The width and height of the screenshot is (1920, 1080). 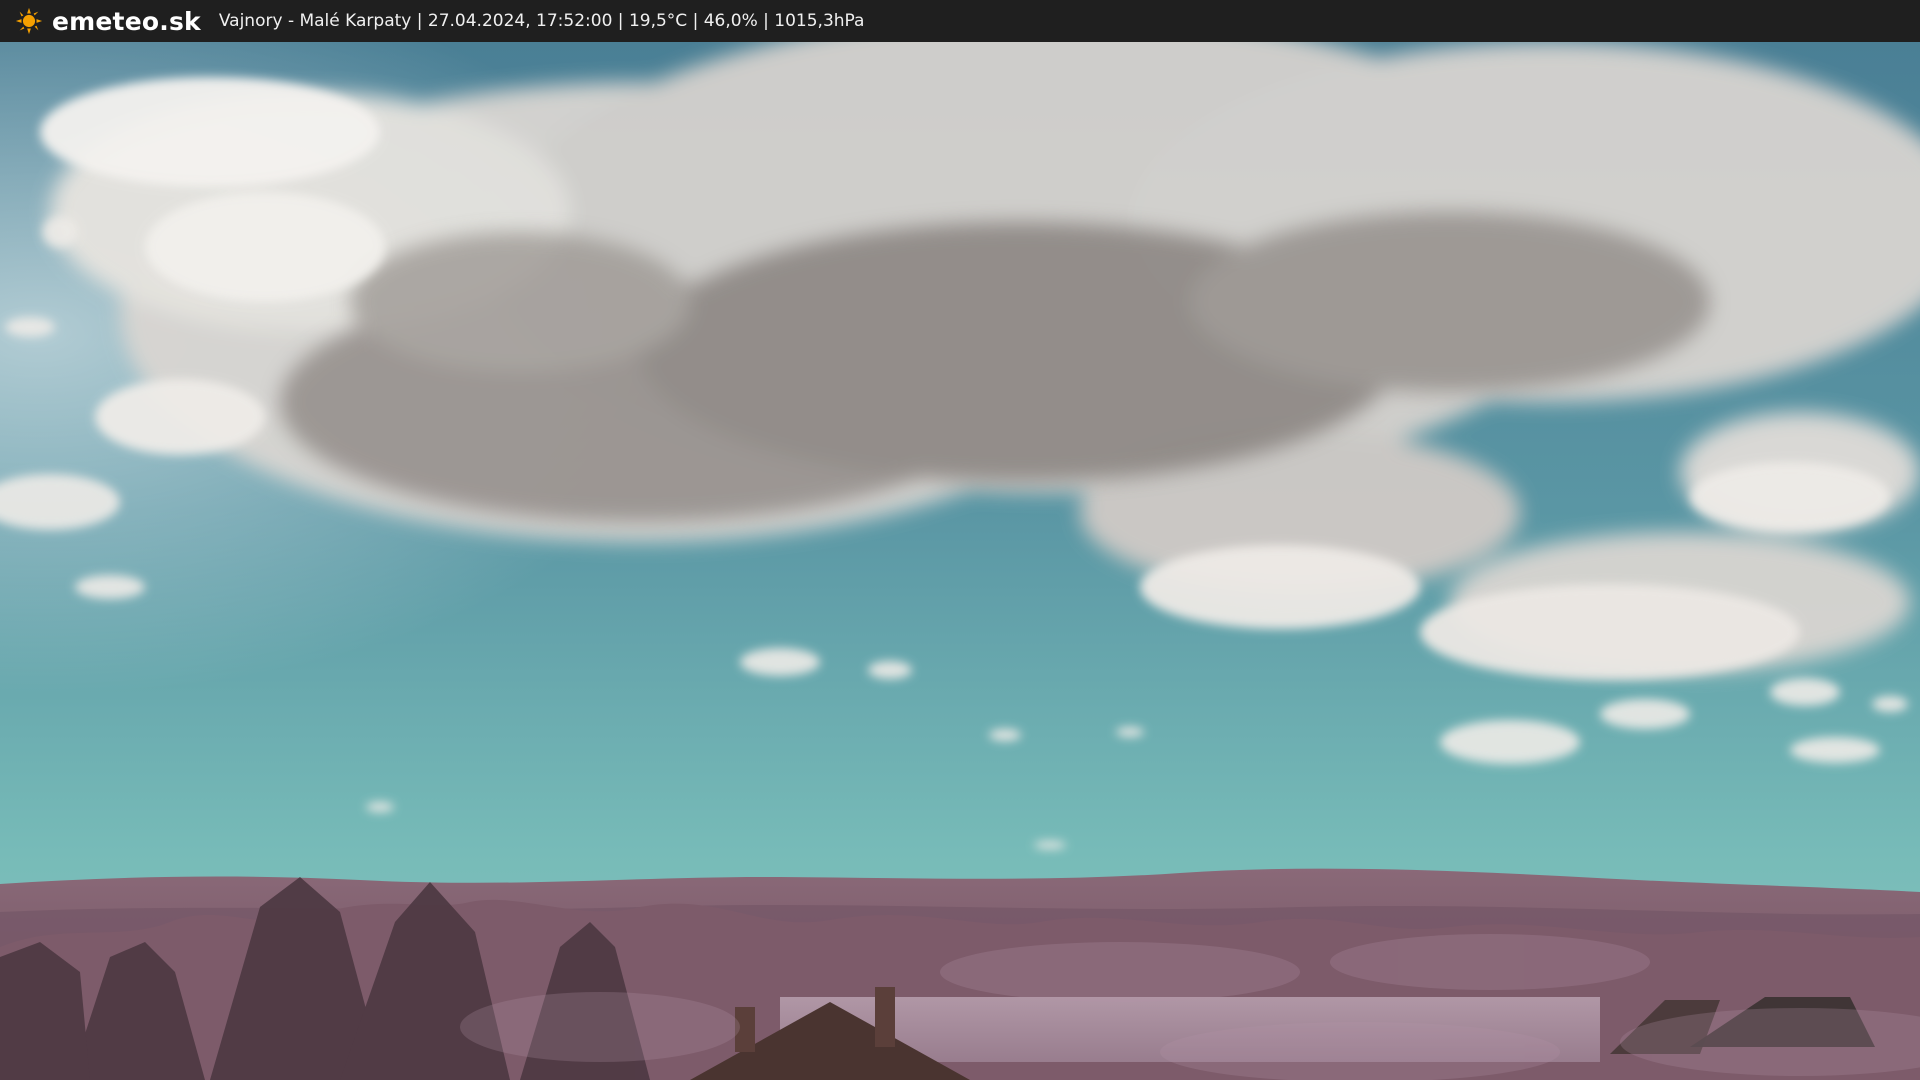 I want to click on pressure-text: 1015,3hPa, so click(x=819, y=21).